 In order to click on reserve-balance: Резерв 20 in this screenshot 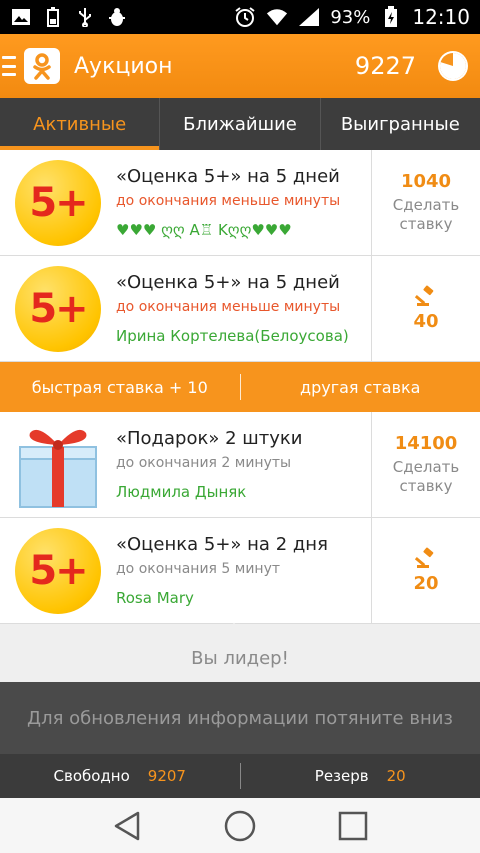, I will do `click(360, 776)`.